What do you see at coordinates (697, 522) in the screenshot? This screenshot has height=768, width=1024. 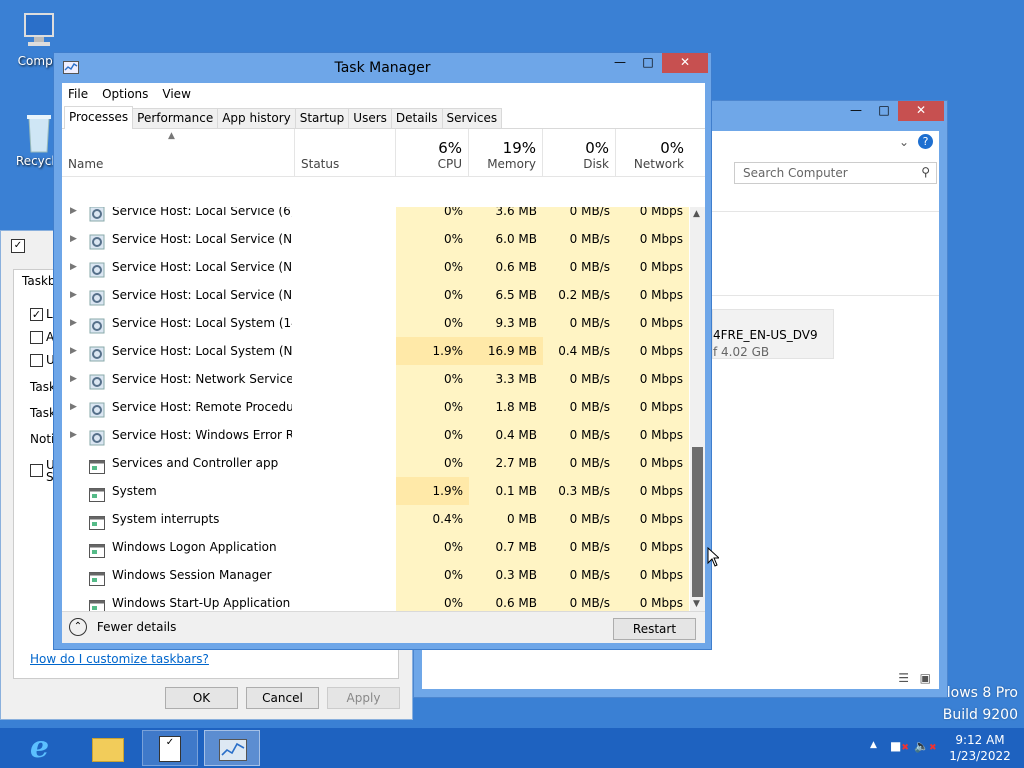 I see `scrollbar-thumb` at bounding box center [697, 522].